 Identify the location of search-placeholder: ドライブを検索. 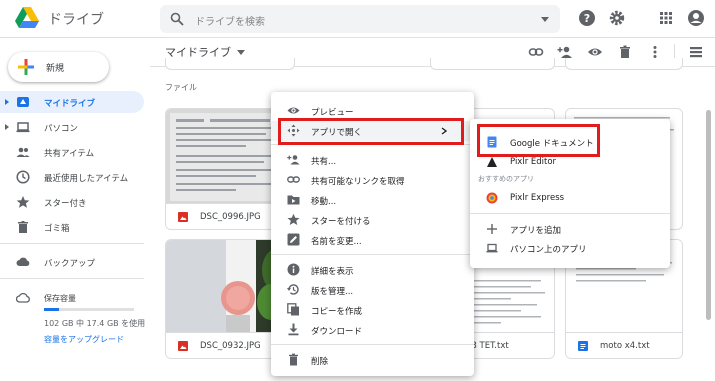
(230, 22).